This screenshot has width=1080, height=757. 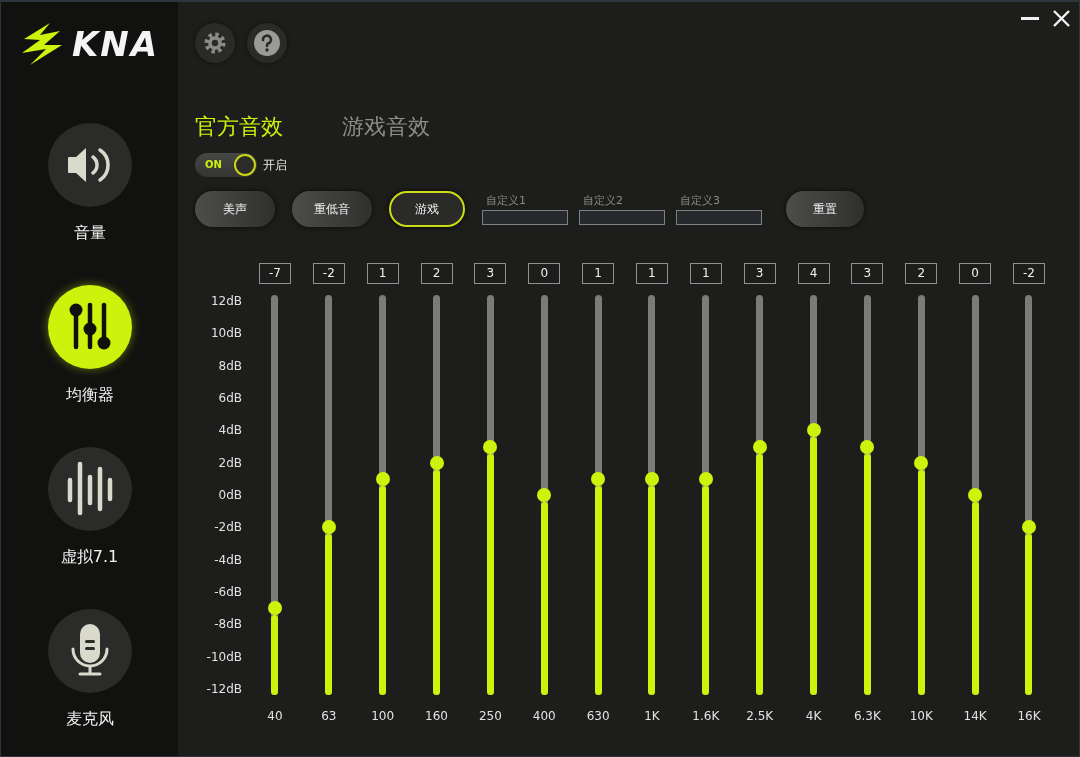 I want to click on frequency-label: 100, so click(x=383, y=716).